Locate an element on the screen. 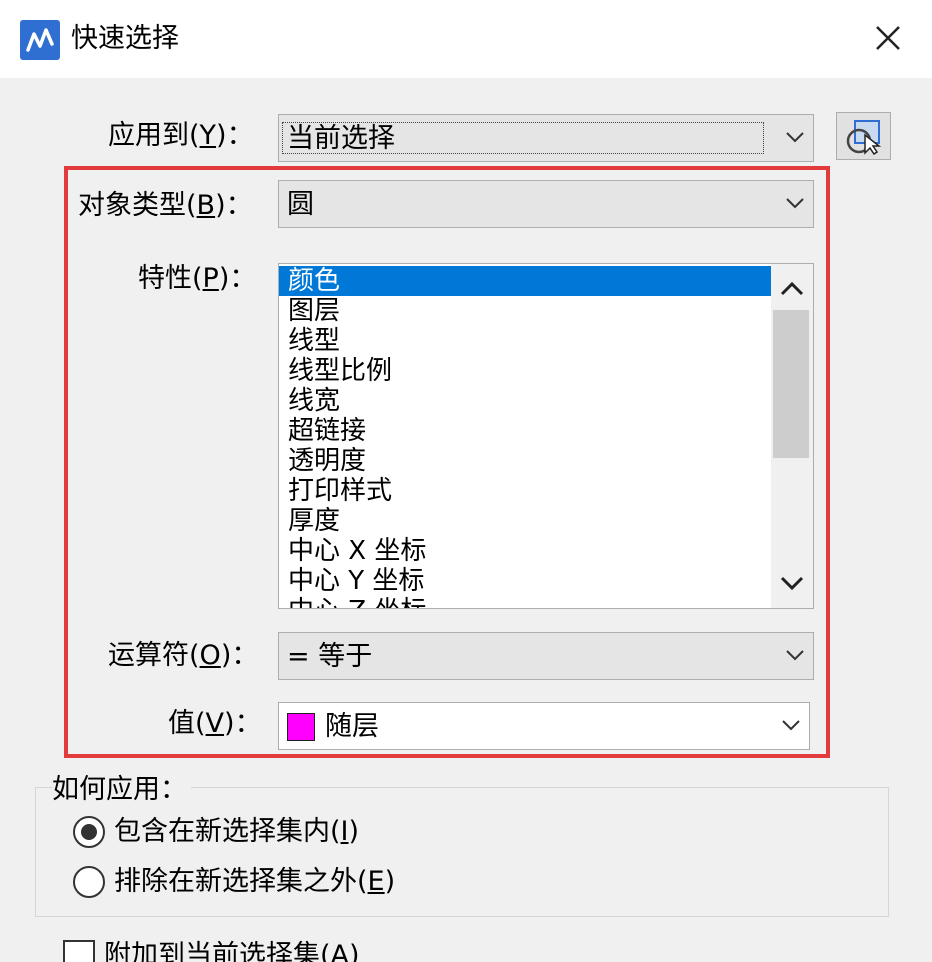 Image resolution: width=932 pixels, height=962 pixels. apply-to-label: 应用到(Y)： is located at coordinates (181, 135).